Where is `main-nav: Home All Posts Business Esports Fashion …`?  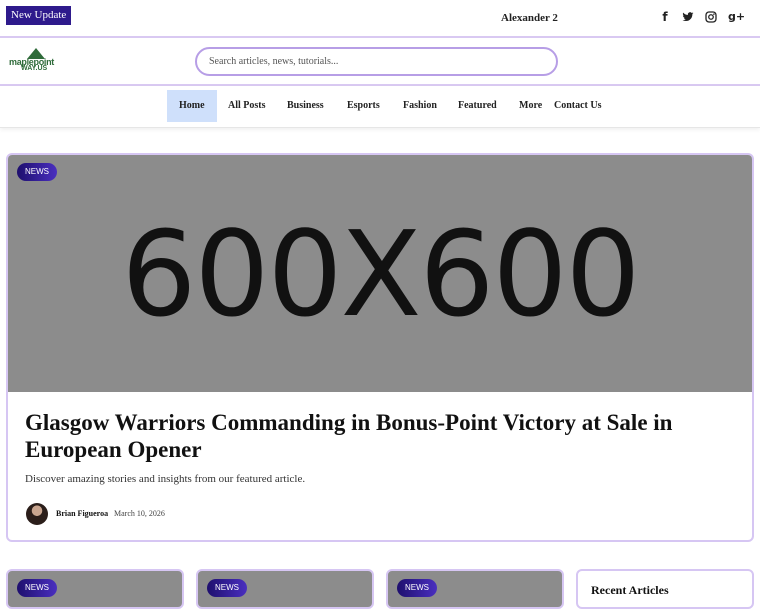 main-nav: Home All Posts Business Esports Fashion … is located at coordinates (380, 107).